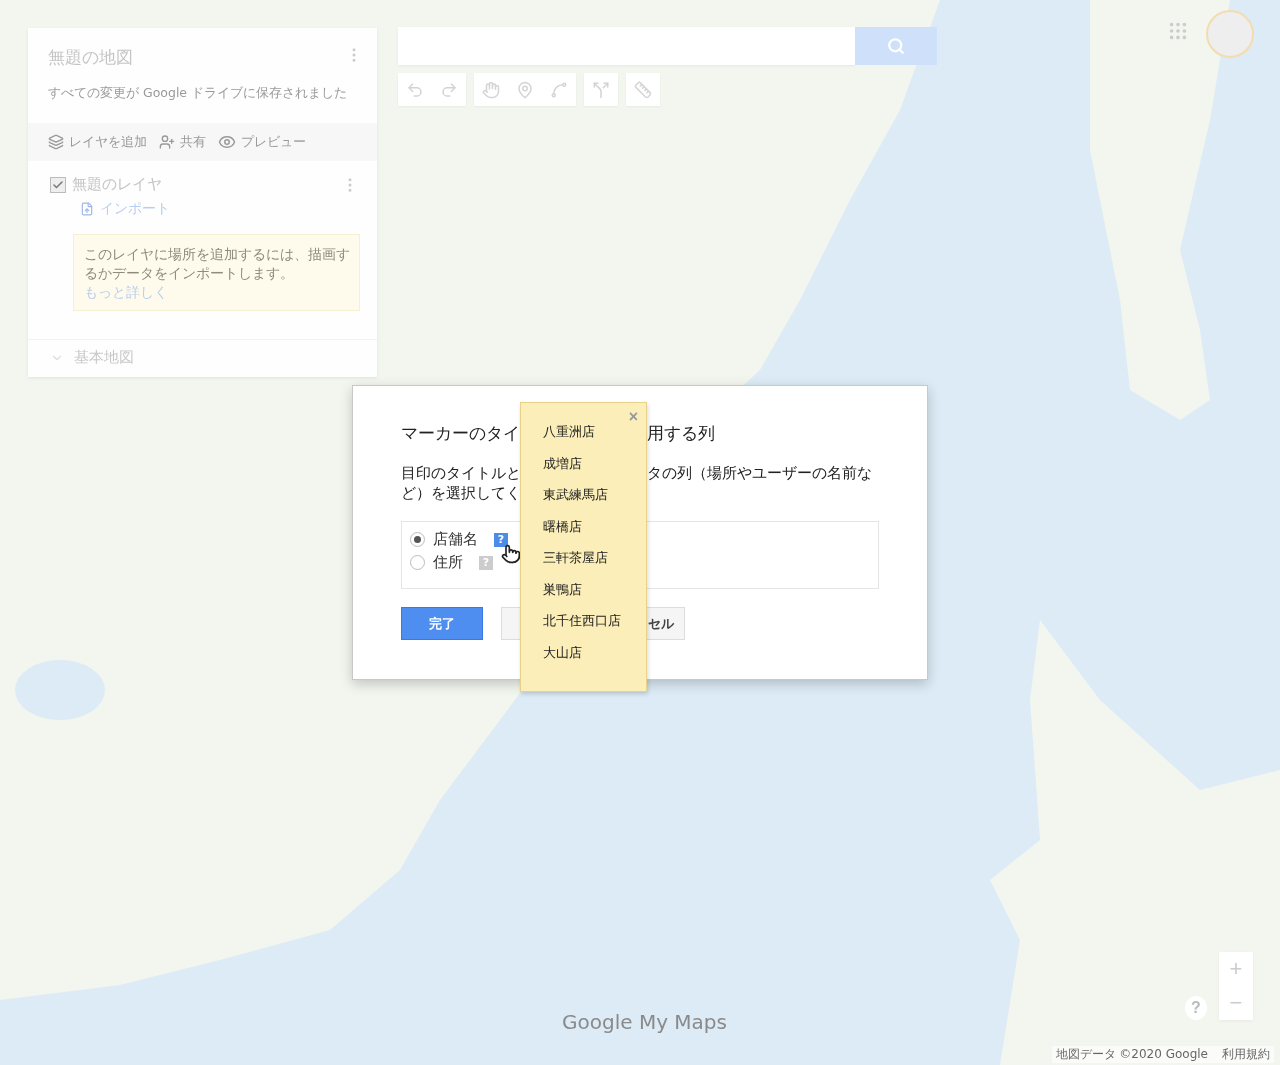  I want to click on tooltip-item: 成増店, so click(563, 463).